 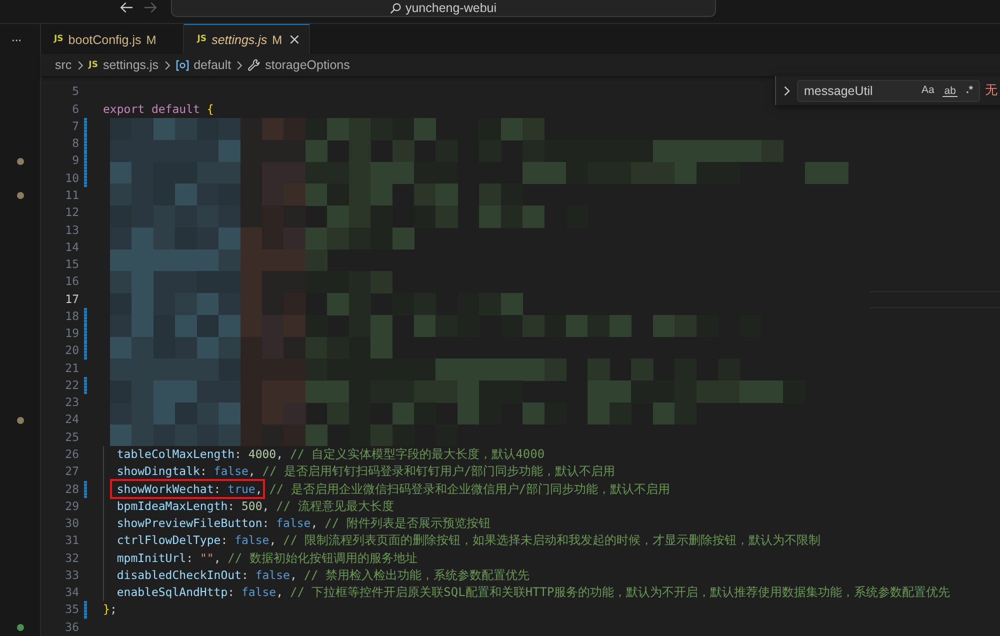 I want to click on close-icon, so click(x=295, y=39).